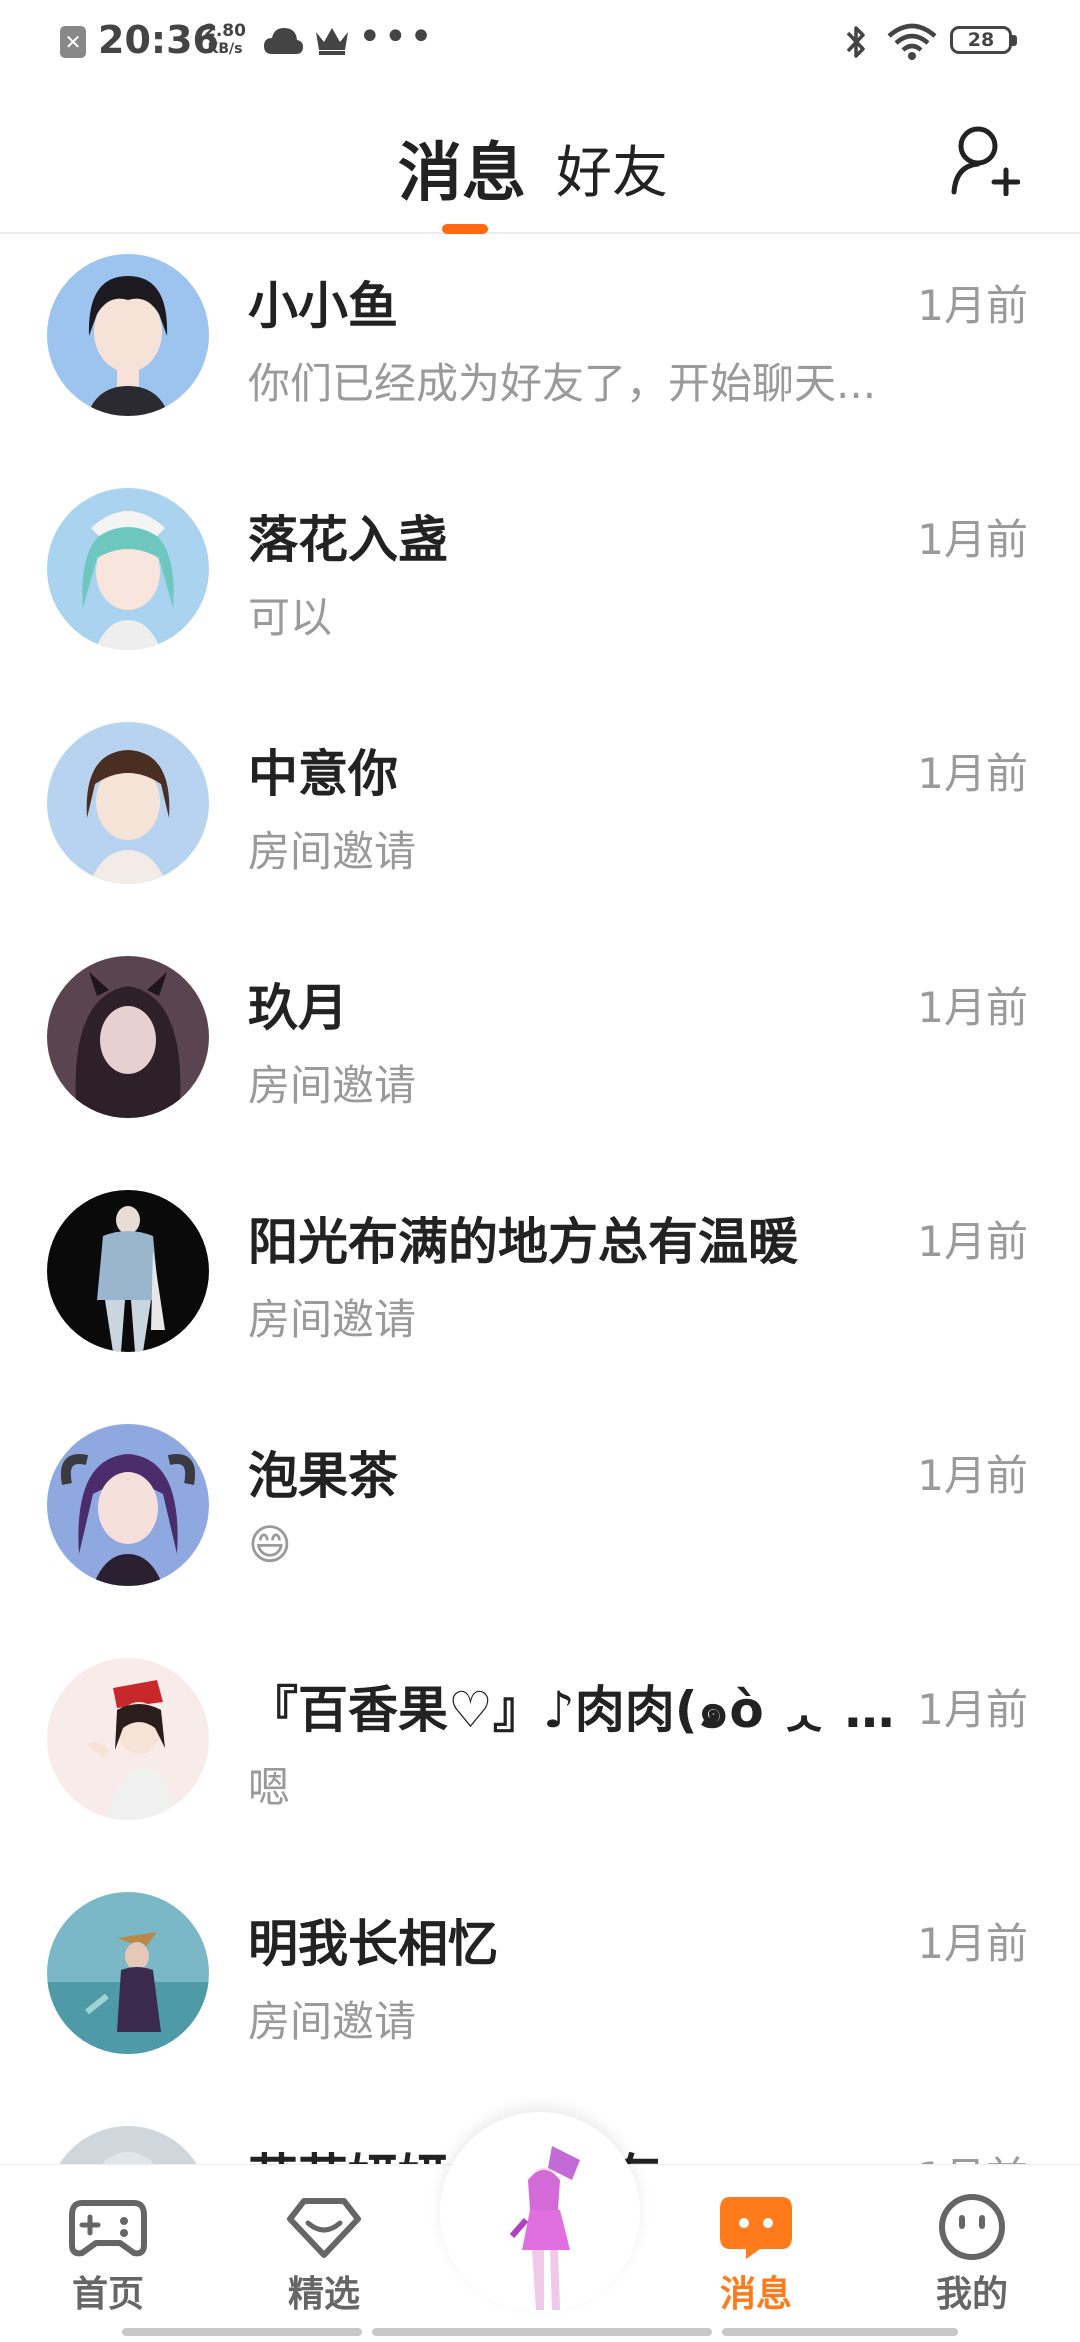  What do you see at coordinates (323, 774) in the screenshot?
I see `contact-name: 中意你` at bounding box center [323, 774].